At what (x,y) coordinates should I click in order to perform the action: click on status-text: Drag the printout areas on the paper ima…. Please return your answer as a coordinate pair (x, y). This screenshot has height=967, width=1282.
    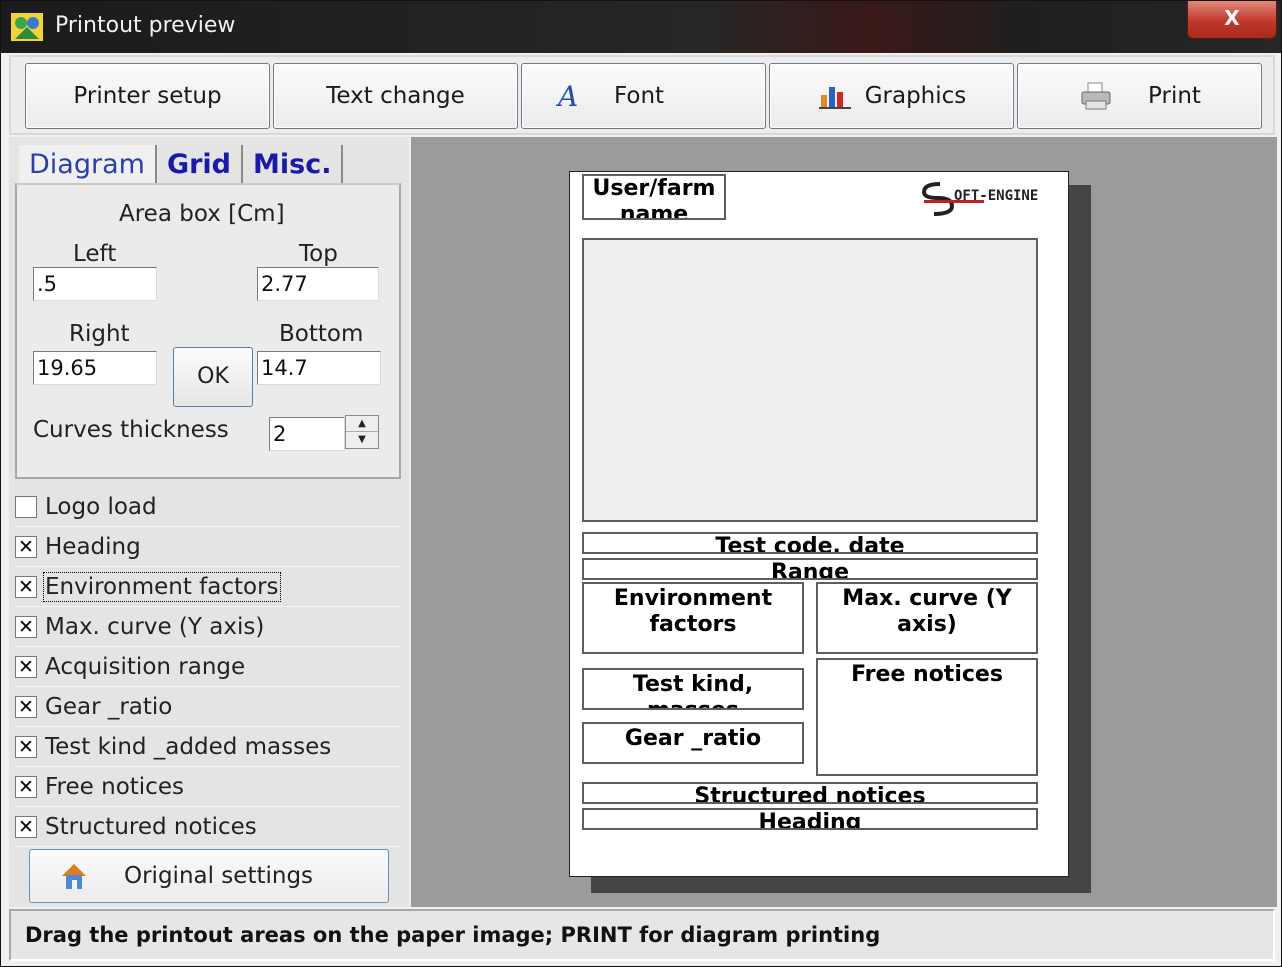
    Looking at the image, I should click on (453, 935).